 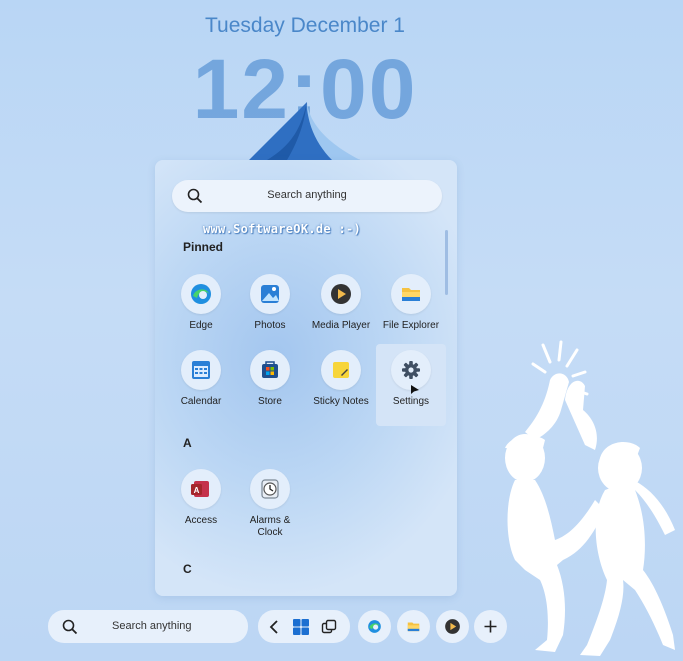 What do you see at coordinates (201, 489) in the screenshot?
I see `access-icon: A` at bounding box center [201, 489].